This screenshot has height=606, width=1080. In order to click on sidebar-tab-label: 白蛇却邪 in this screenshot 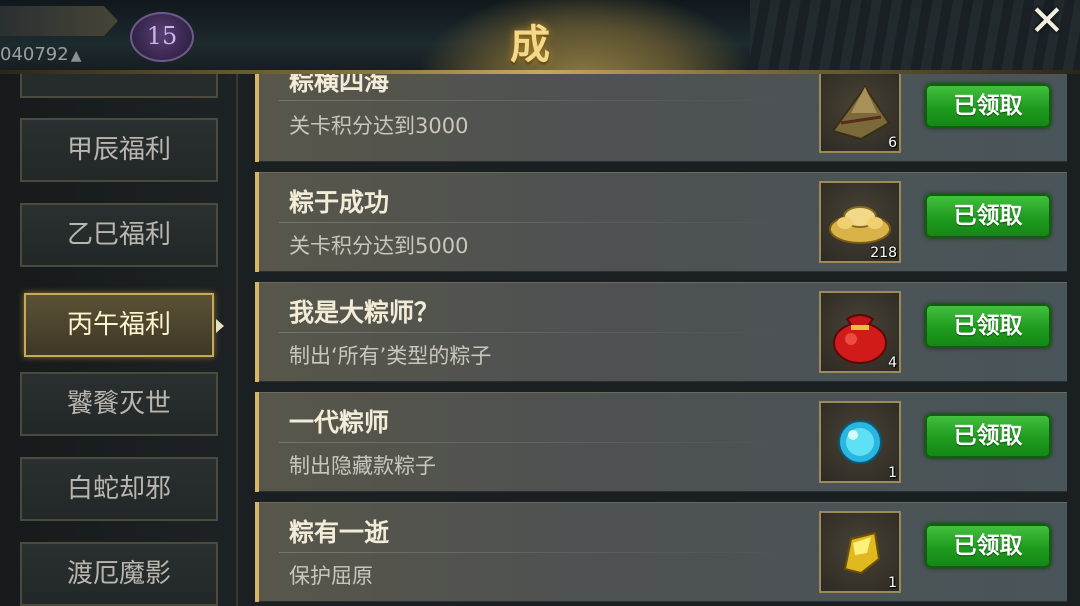, I will do `click(118, 489)`.